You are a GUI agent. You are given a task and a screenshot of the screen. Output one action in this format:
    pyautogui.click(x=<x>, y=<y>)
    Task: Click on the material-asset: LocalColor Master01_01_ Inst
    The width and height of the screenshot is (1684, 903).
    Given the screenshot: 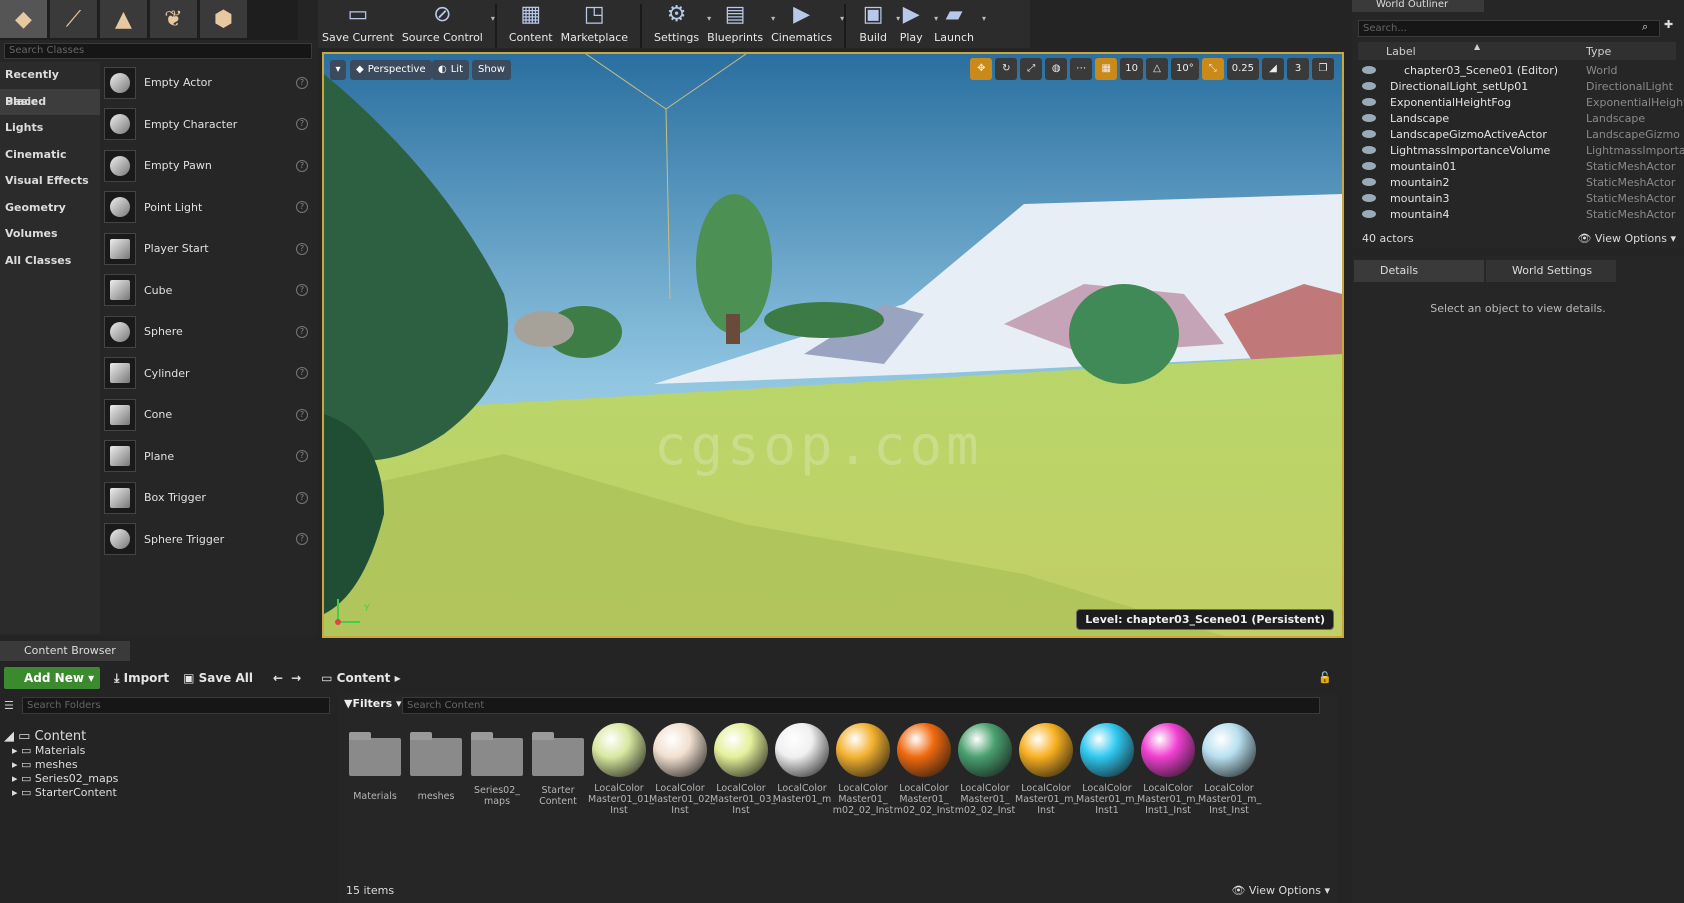 What is the action you would take?
    pyautogui.click(x=621, y=768)
    